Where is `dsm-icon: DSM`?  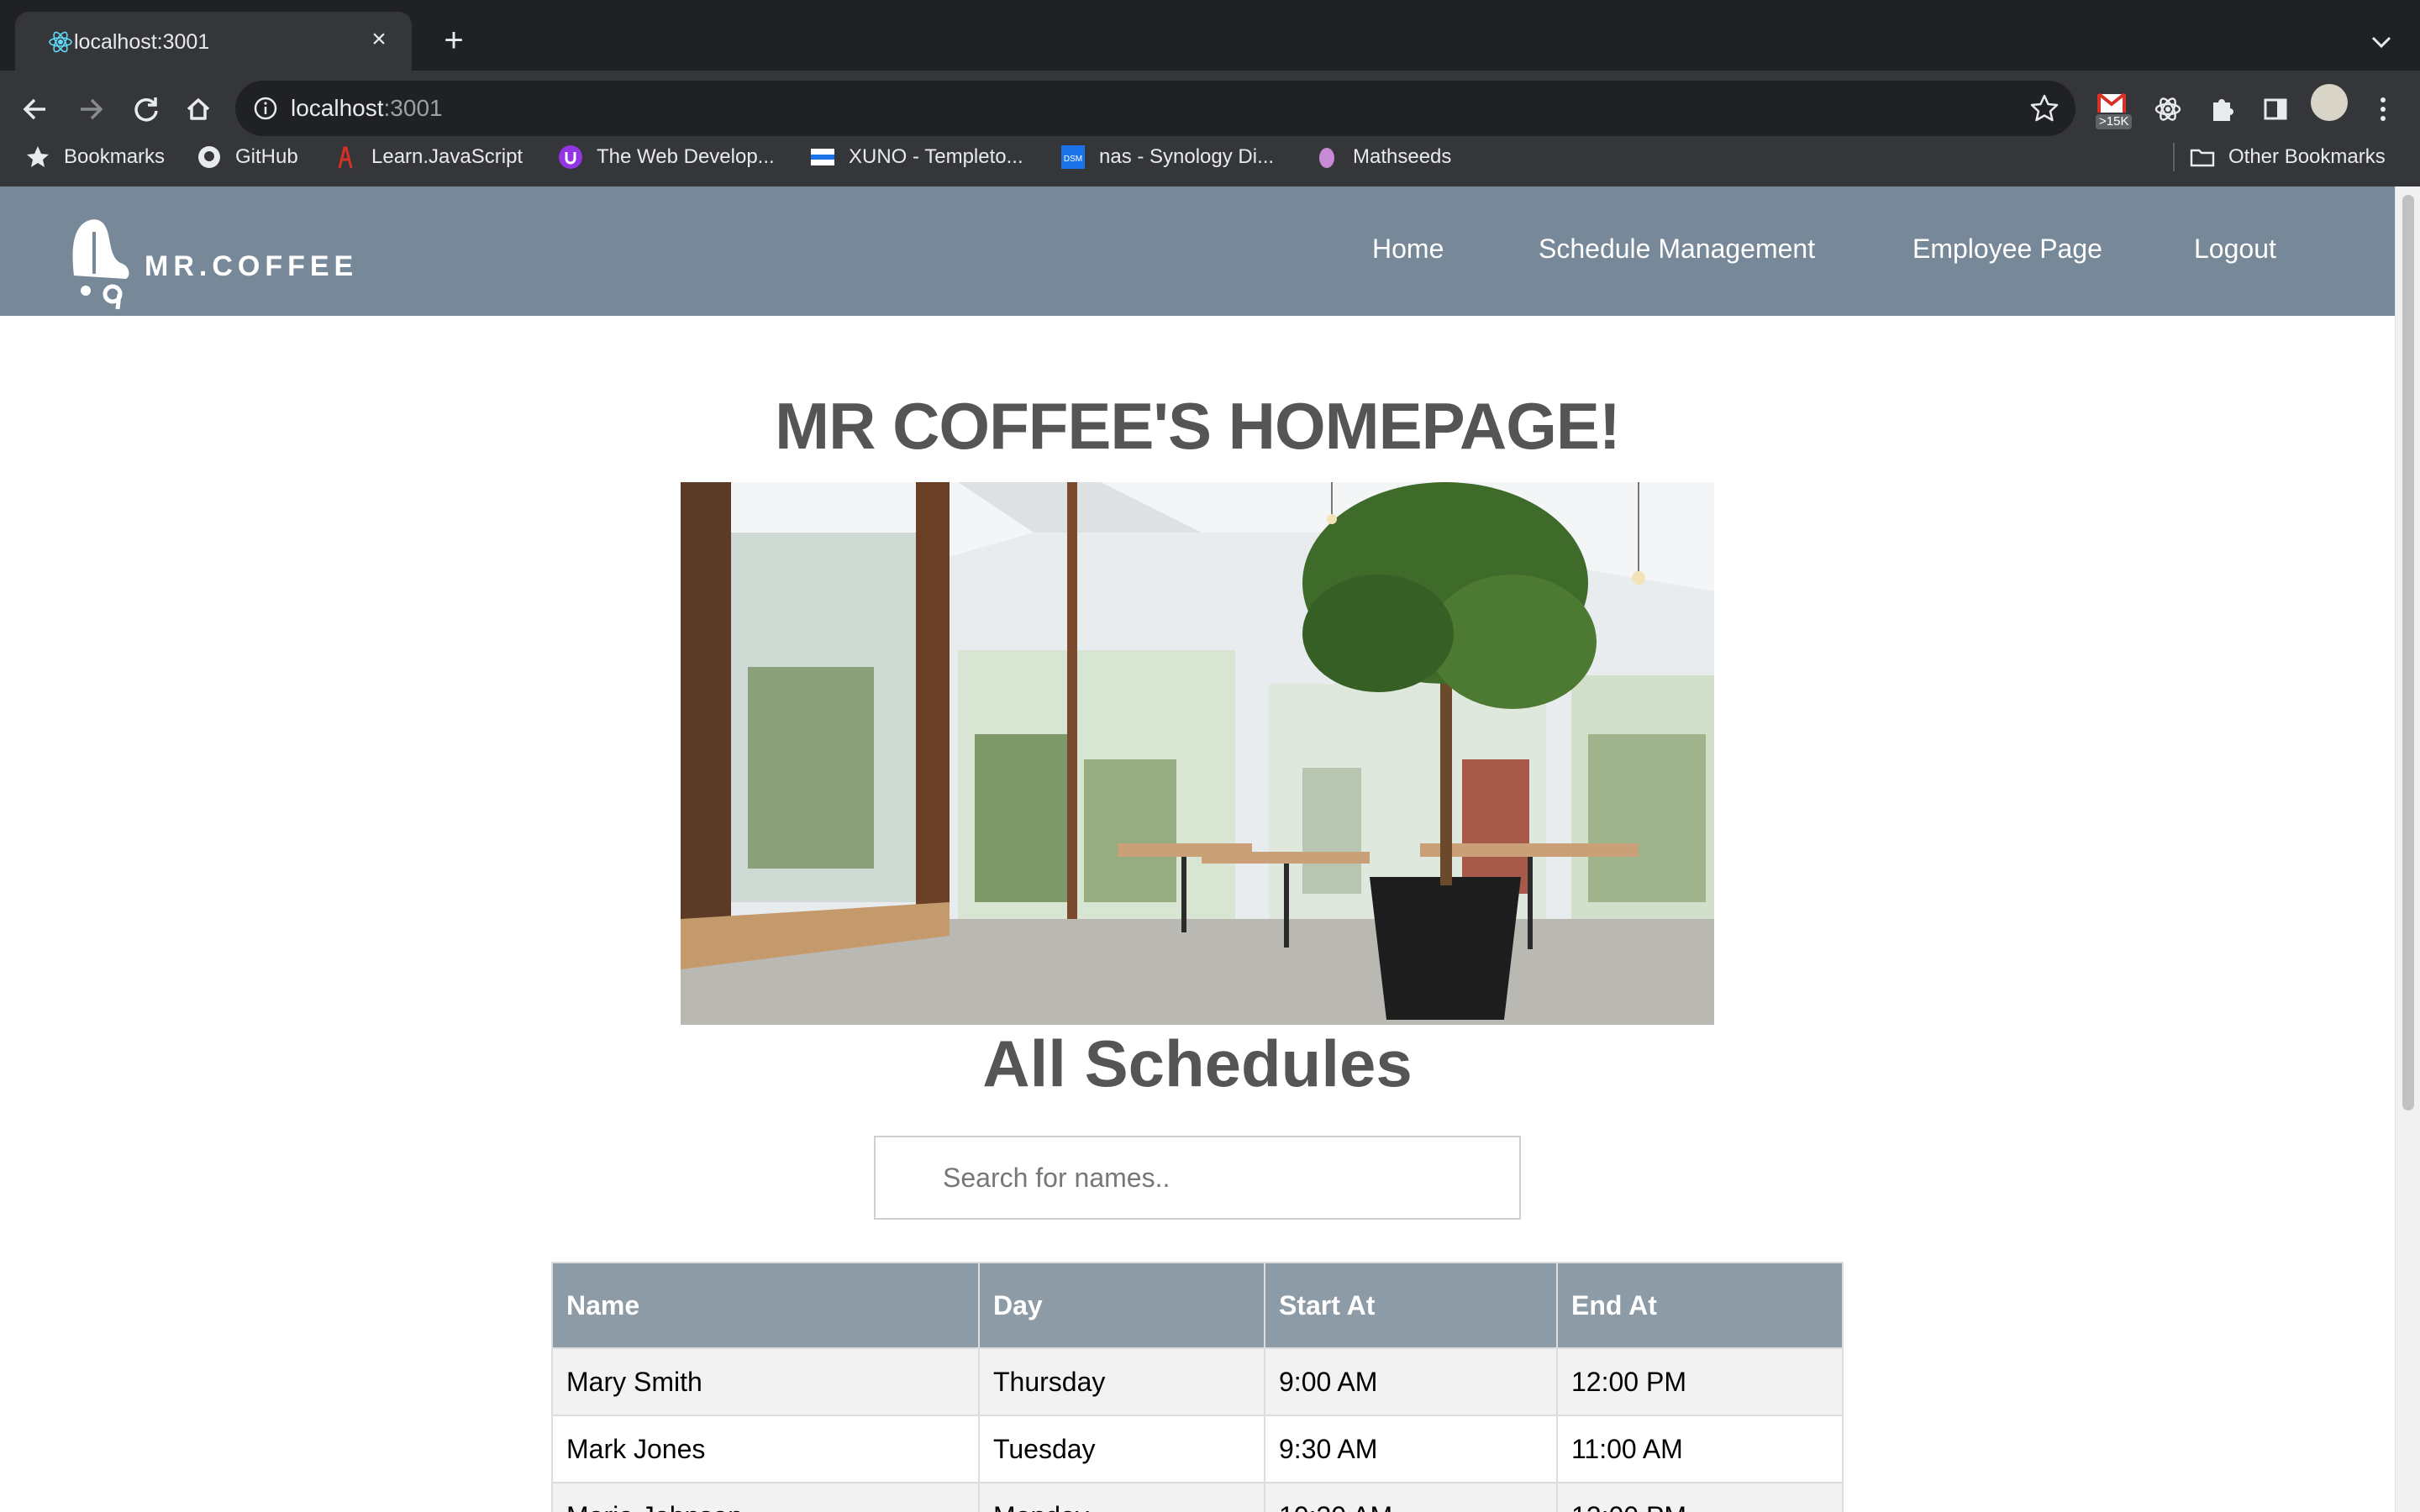
dsm-icon: DSM is located at coordinates (1073, 157).